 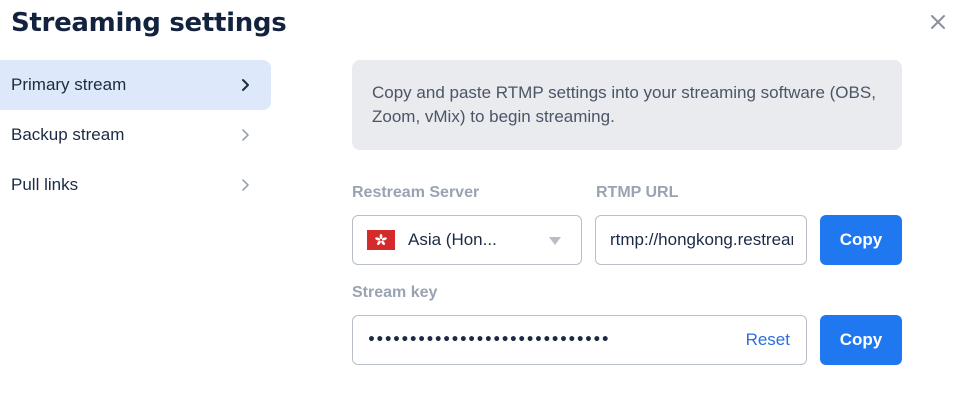 I want to click on sidebar-item-primary-stream: Primary stream, so click(x=135, y=85).